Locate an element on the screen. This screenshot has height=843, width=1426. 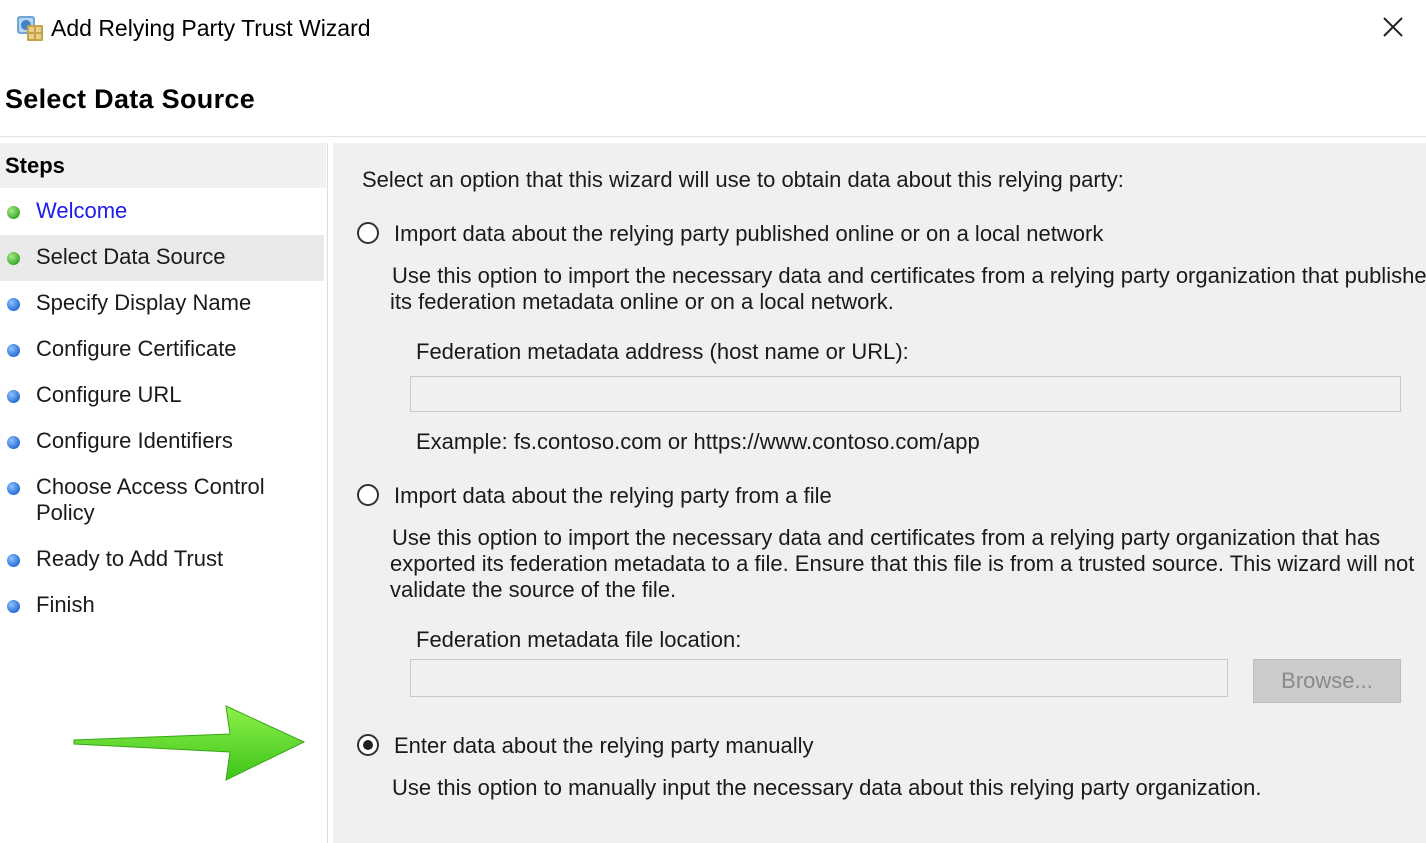
step-label: Specify Display Name is located at coordinates (144, 302).